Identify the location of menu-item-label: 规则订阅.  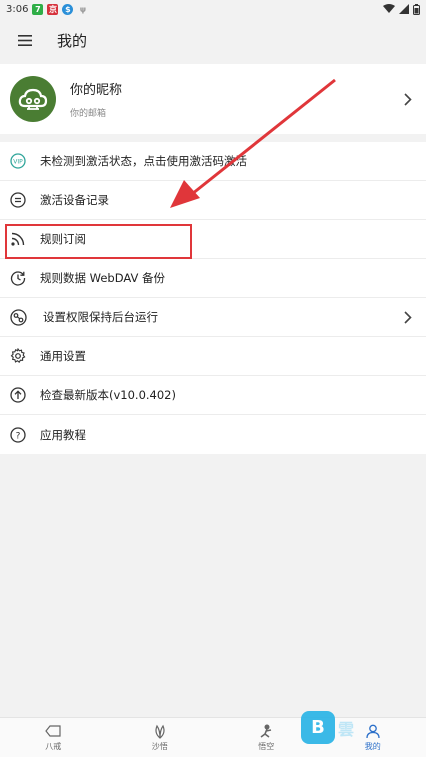
(63, 239).